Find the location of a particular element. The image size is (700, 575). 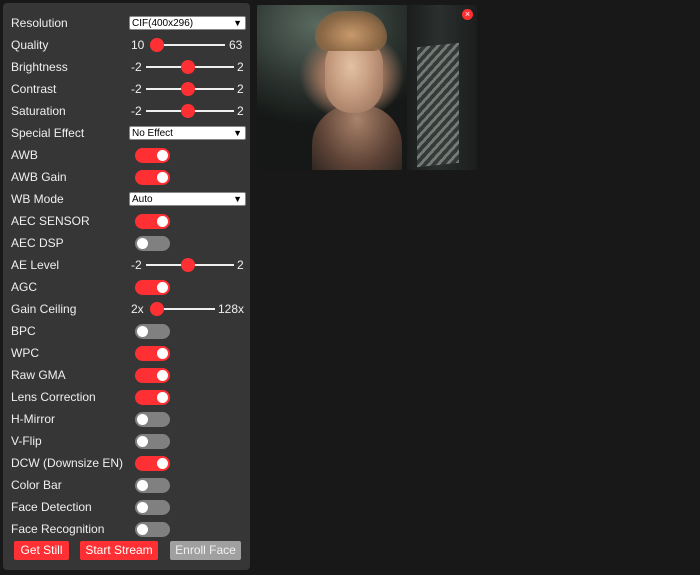

dcw-row: DCW (Downsize EN) is located at coordinates (127, 463).